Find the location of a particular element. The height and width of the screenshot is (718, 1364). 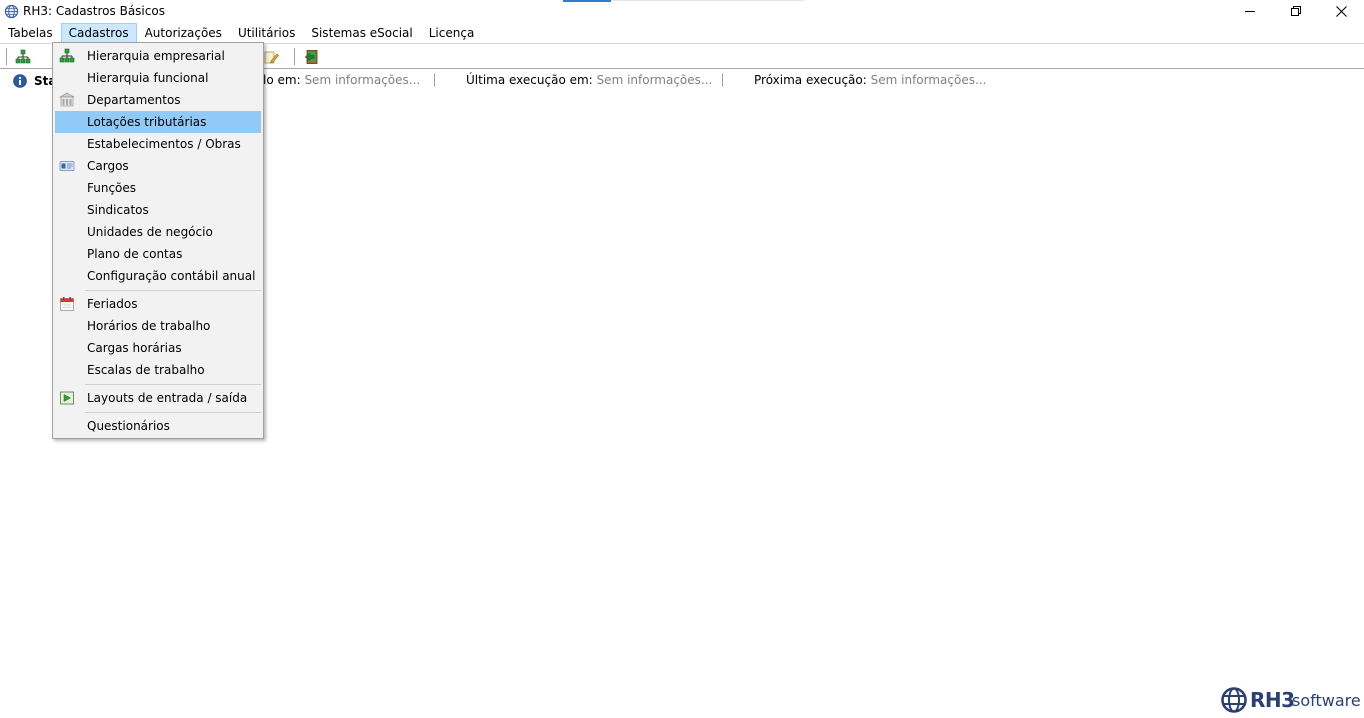

menu-item-layouts-entrada-saida: Layouts de entrada / saída is located at coordinates (158, 398).